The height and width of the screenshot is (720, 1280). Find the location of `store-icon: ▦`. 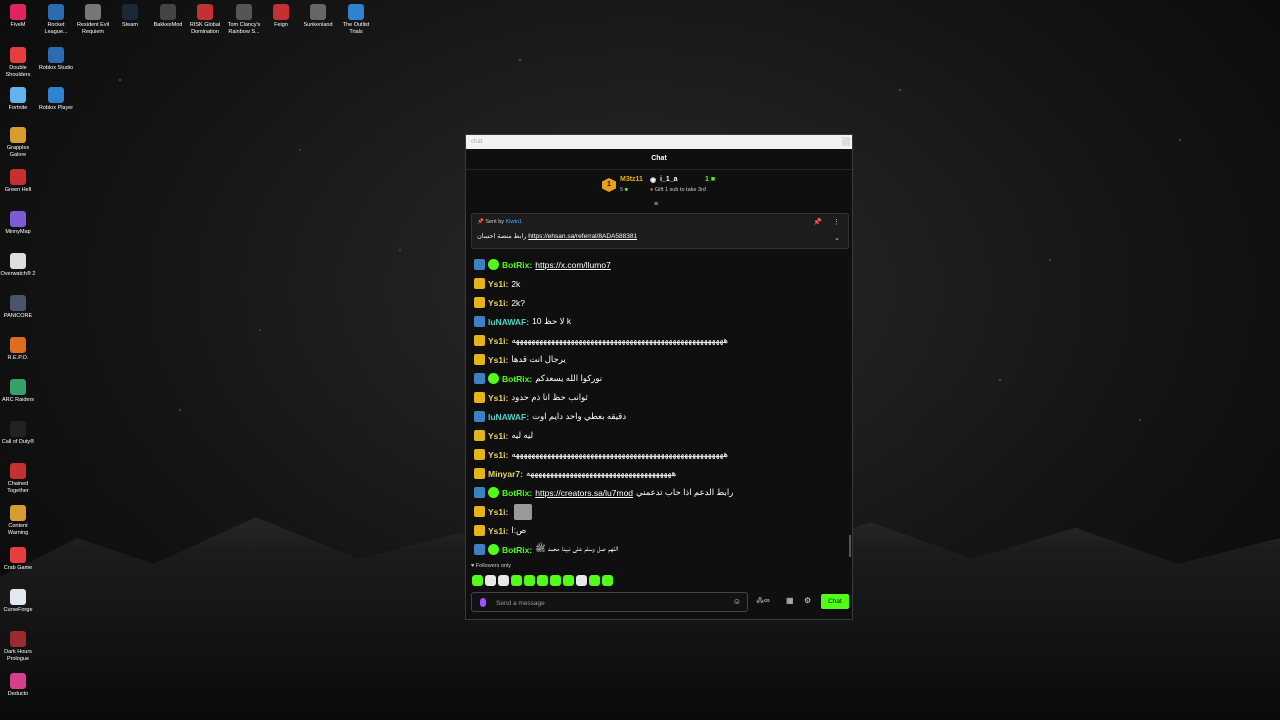

store-icon: ▦ is located at coordinates (790, 600).